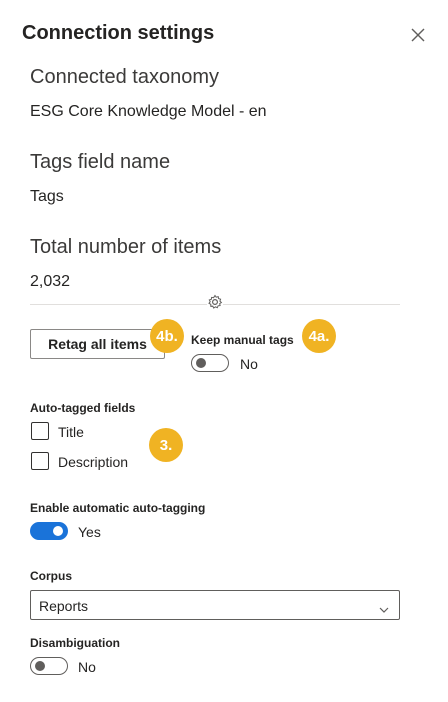 The width and height of the screenshot is (448, 702). What do you see at coordinates (125, 77) in the screenshot?
I see `connected-taxonomy-label: Connected taxonomy` at bounding box center [125, 77].